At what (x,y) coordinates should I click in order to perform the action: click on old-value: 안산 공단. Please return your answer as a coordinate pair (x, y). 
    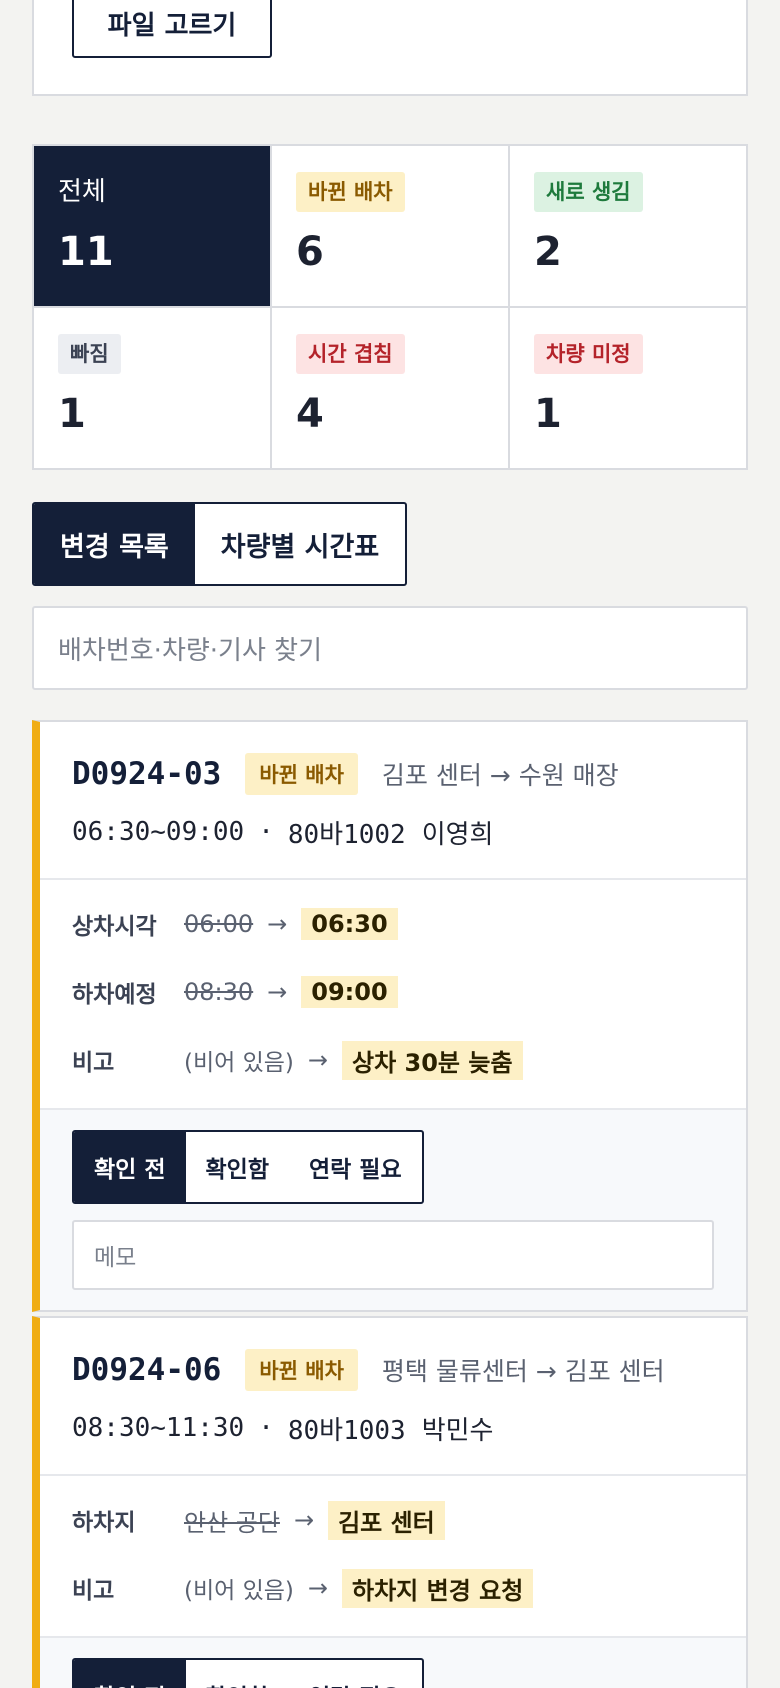
    Looking at the image, I should click on (232, 1522).